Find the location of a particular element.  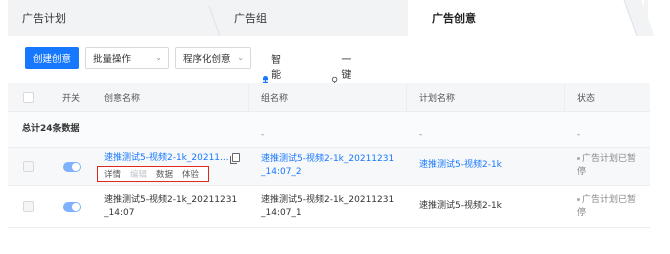

group-name-line: _14:07_2 is located at coordinates (281, 172).